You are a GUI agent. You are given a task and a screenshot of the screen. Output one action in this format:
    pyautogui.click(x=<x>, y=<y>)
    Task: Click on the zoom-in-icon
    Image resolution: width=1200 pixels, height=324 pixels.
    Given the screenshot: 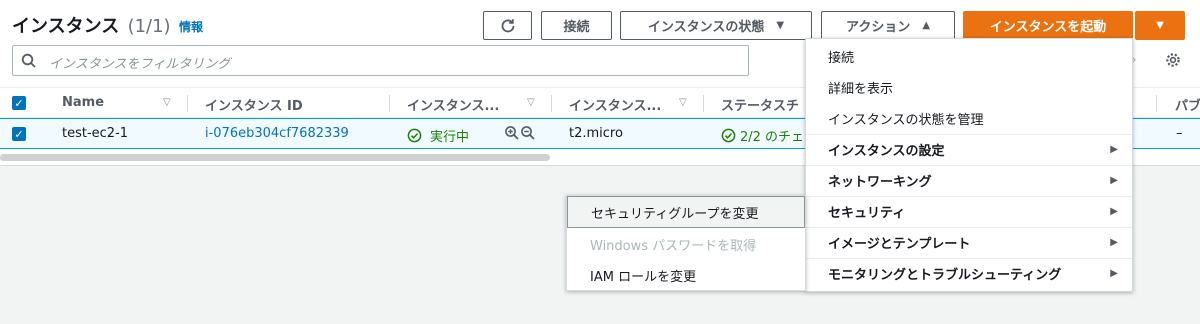 What is the action you would take?
    pyautogui.click(x=512, y=135)
    